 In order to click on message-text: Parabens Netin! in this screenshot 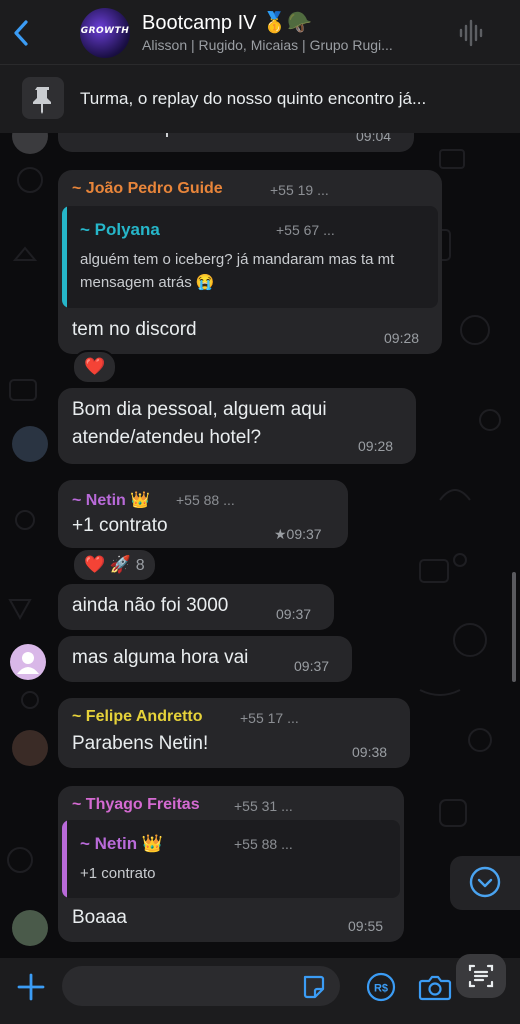, I will do `click(140, 743)`.